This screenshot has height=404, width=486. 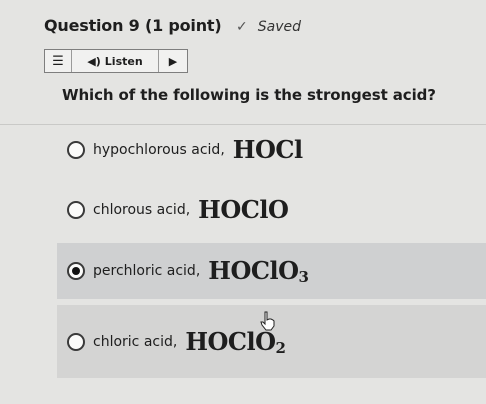 What do you see at coordinates (243, 124) in the screenshot?
I see `divider` at bounding box center [243, 124].